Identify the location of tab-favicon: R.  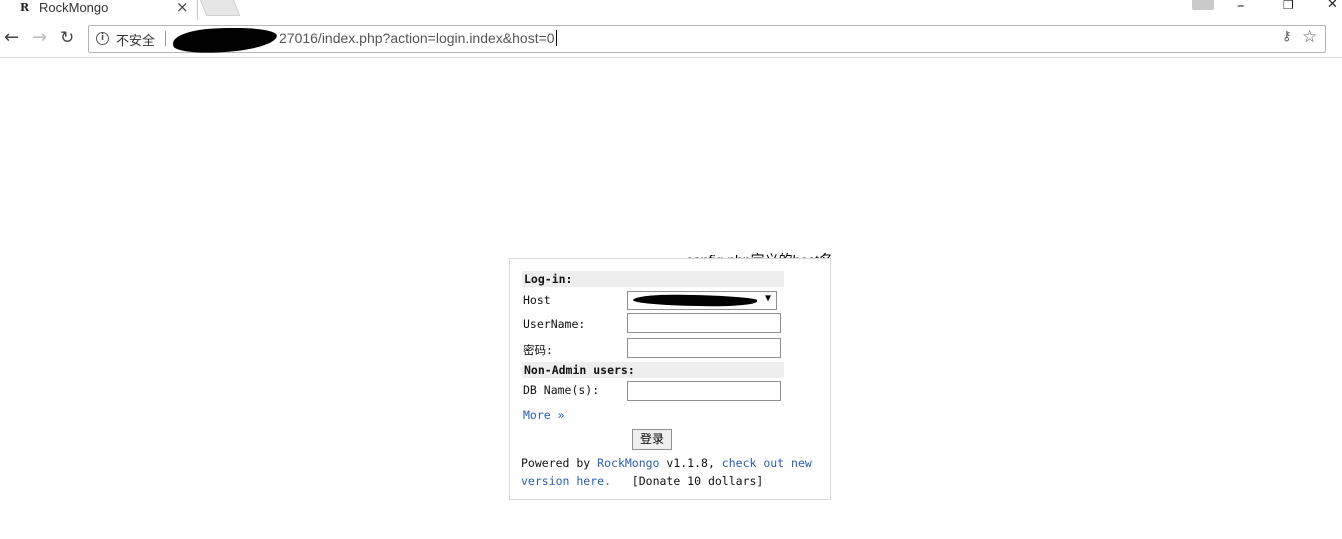
(25, 7).